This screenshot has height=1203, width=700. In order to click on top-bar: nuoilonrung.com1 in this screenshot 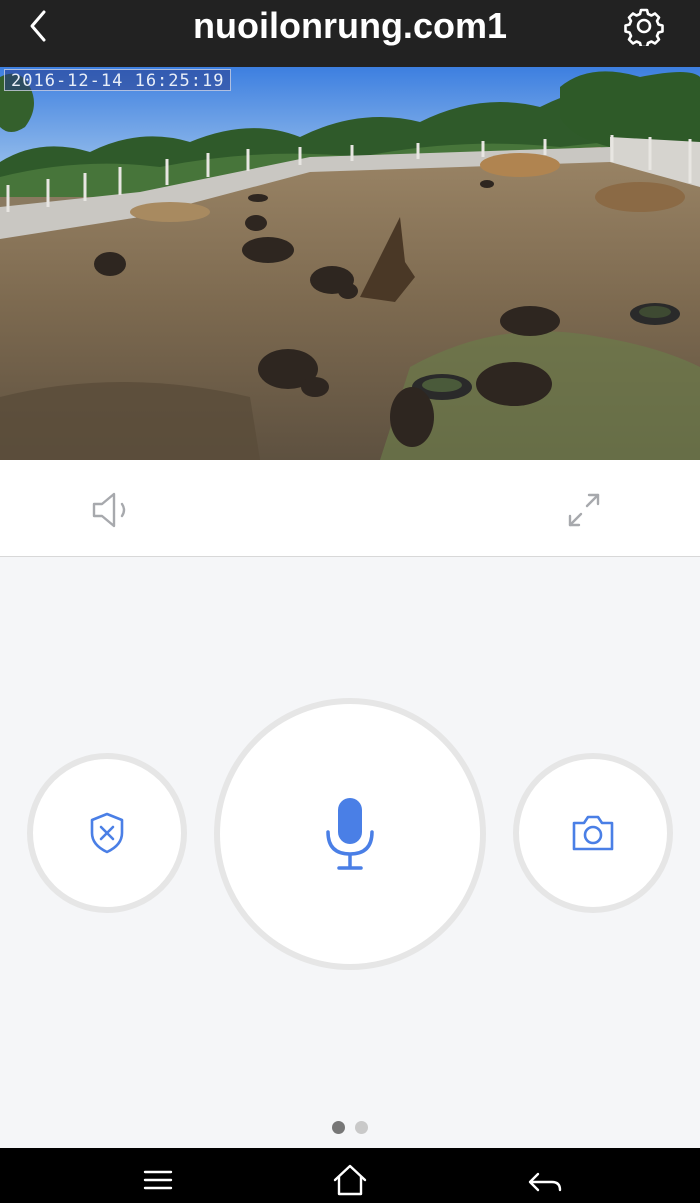, I will do `click(350, 33)`.